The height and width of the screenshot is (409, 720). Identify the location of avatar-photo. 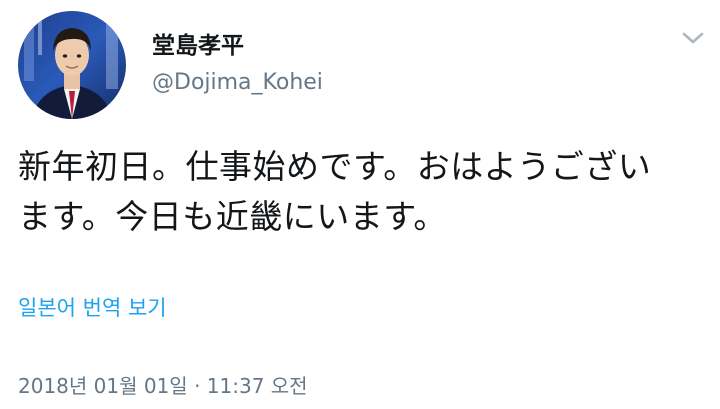
(72, 65).